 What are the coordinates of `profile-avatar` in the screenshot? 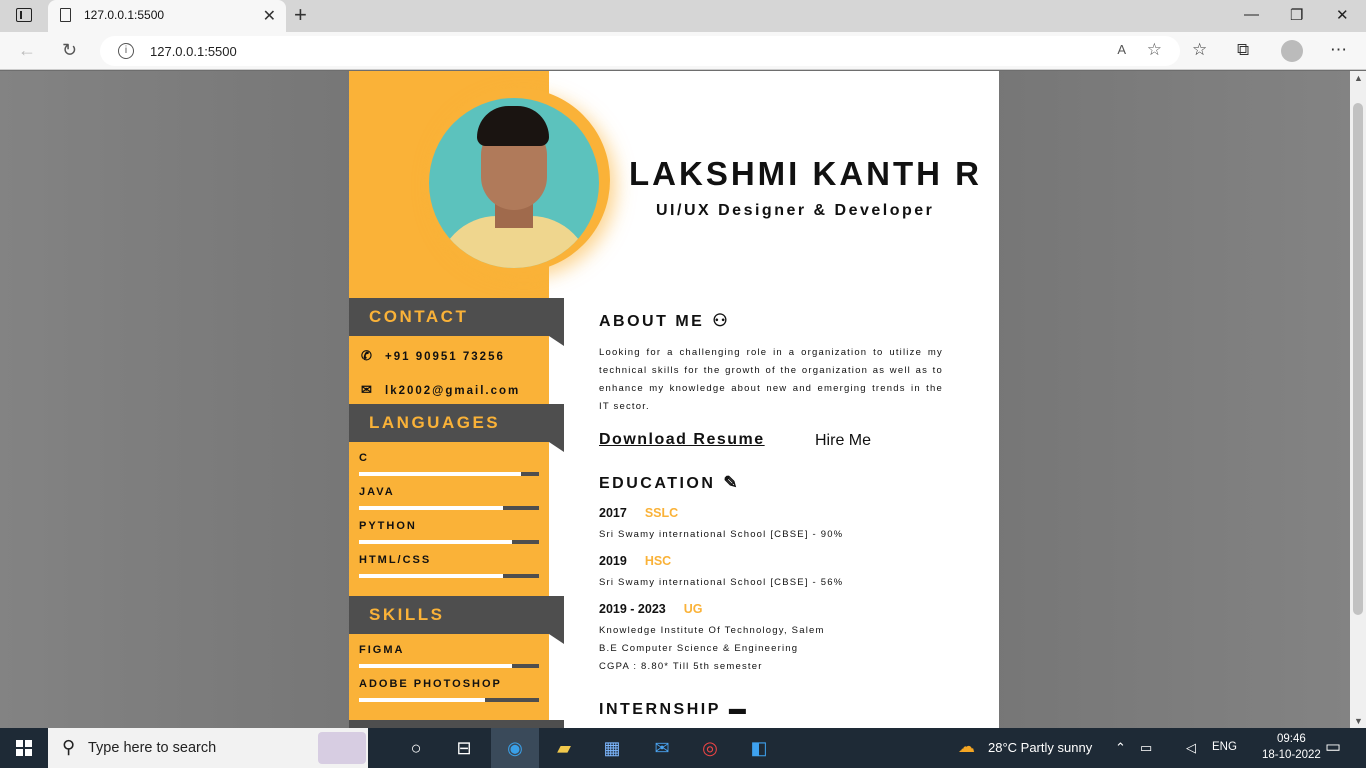 It's located at (1292, 51).